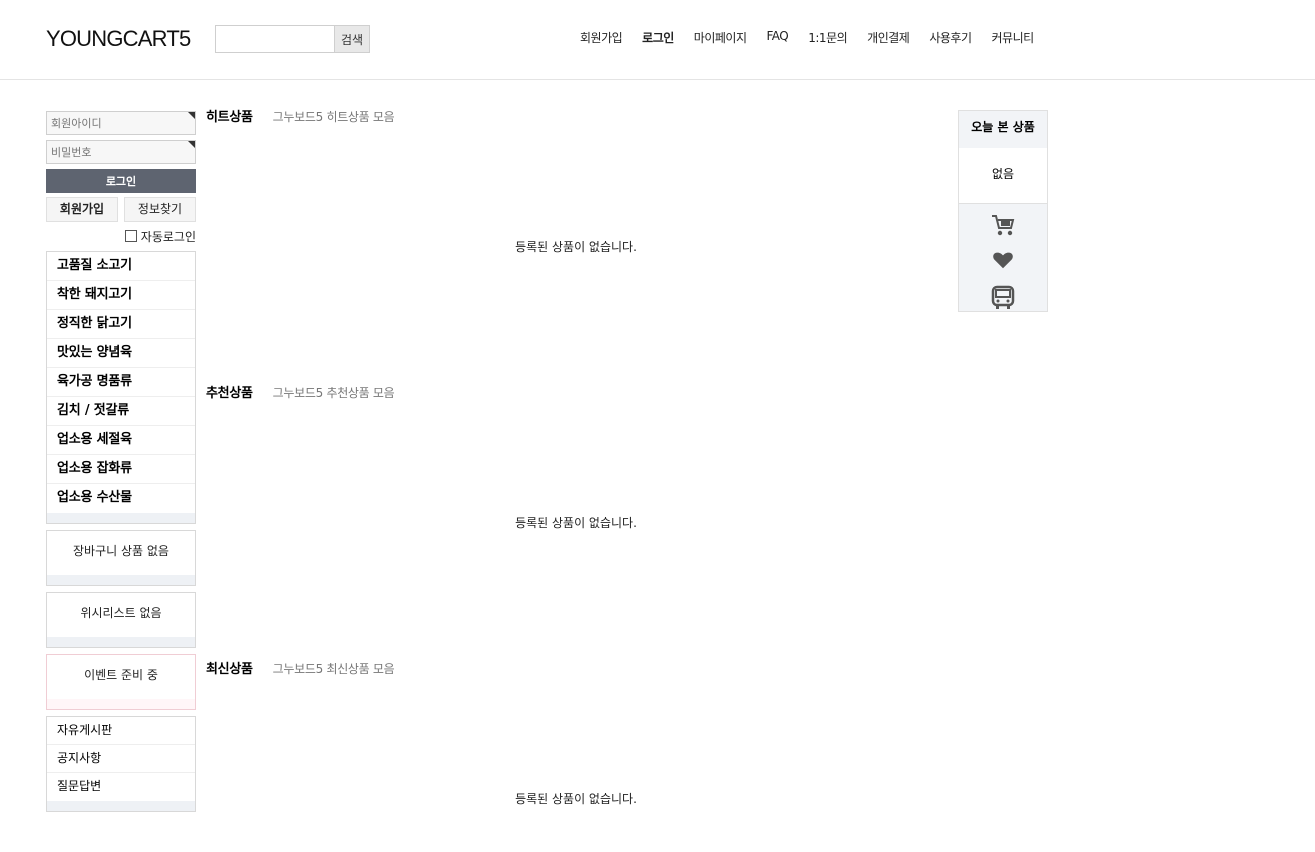 The image size is (1315, 852). What do you see at coordinates (121, 787) in the screenshot?
I see `board-item-qna: 질문답변` at bounding box center [121, 787].